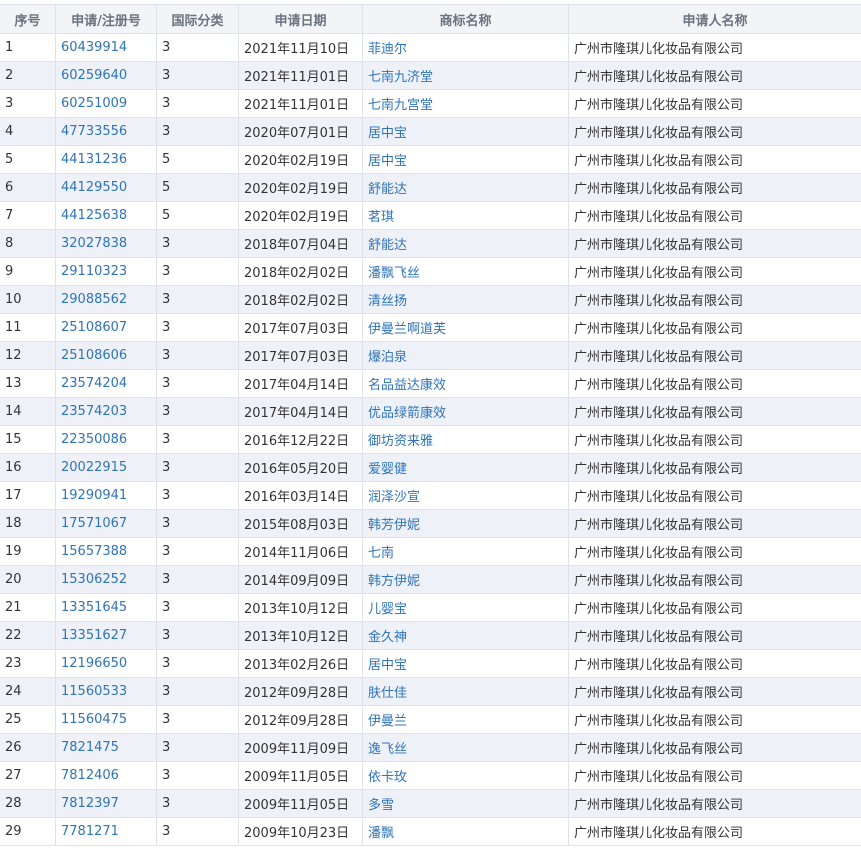  I want to click on column-header-applicant: 申请人名称, so click(715, 19).